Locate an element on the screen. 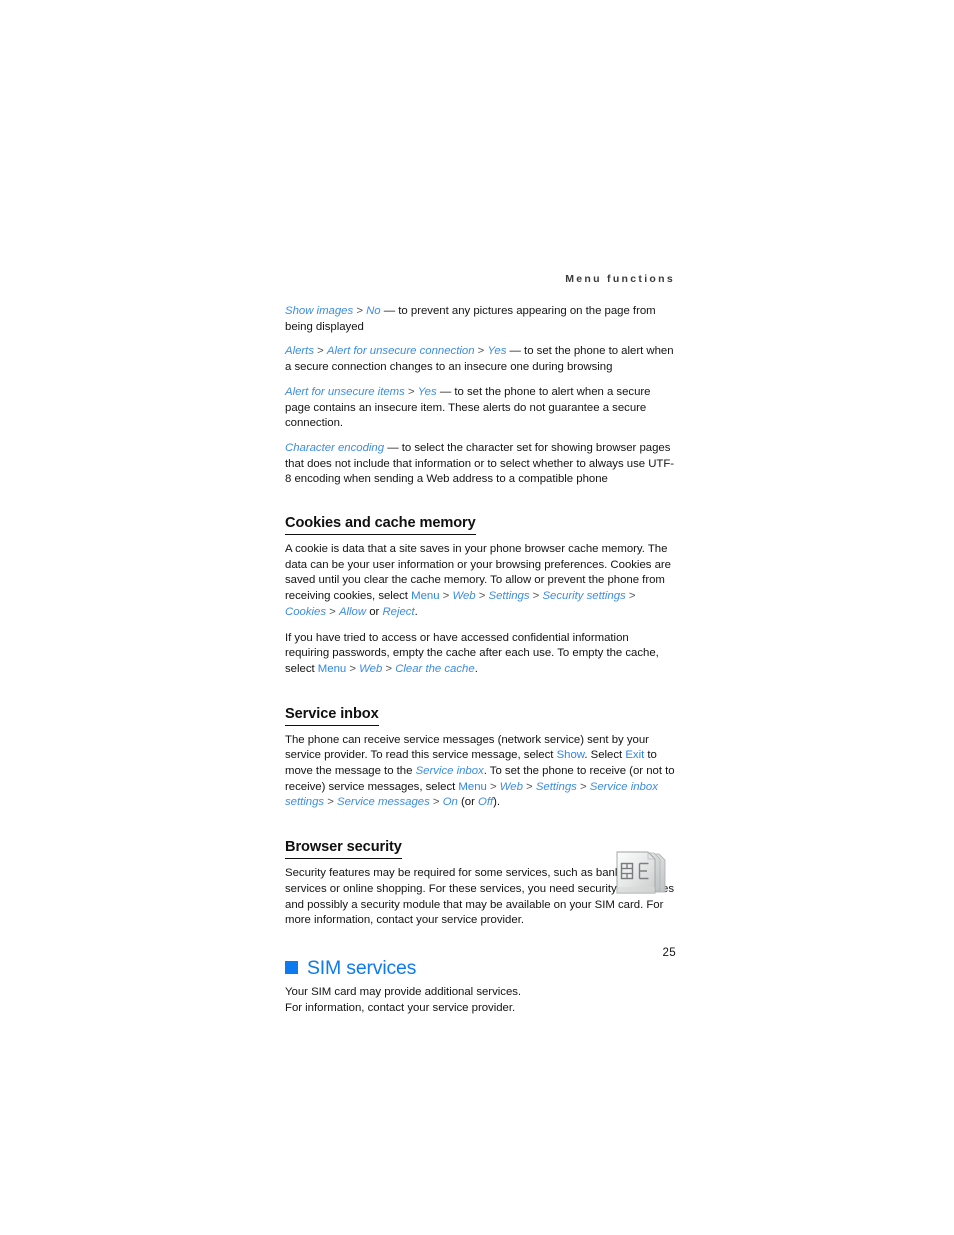 Image resolution: width=954 pixels, height=1235 pixels. inline-ref: No is located at coordinates (373, 311).